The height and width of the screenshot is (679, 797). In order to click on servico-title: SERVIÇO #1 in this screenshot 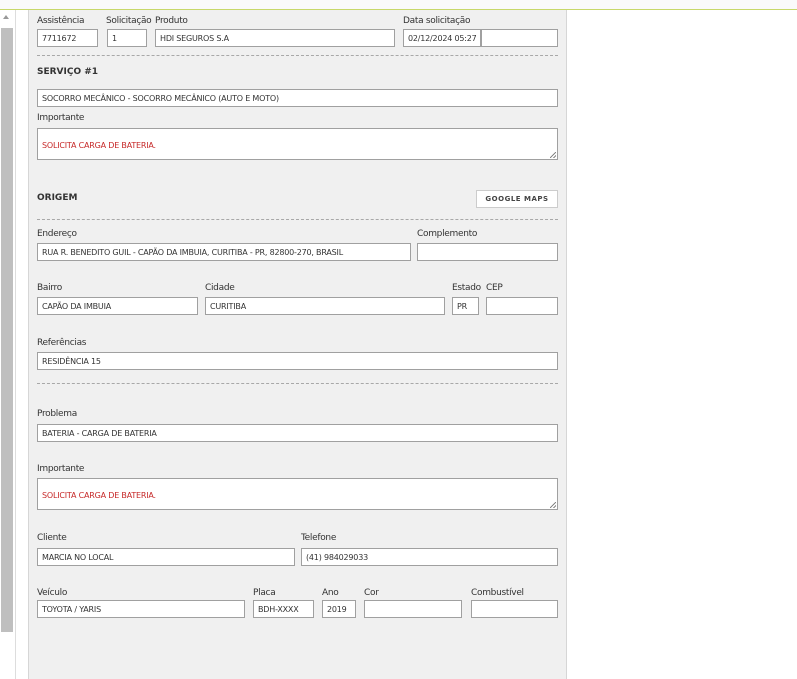, I will do `click(68, 72)`.